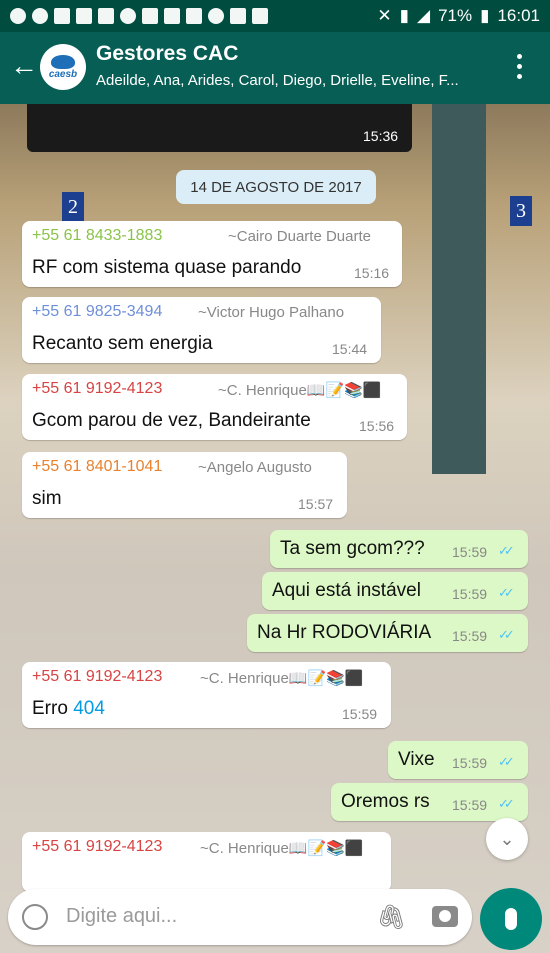  What do you see at coordinates (372, 273) in the screenshot?
I see `message-time: 15:16` at bounding box center [372, 273].